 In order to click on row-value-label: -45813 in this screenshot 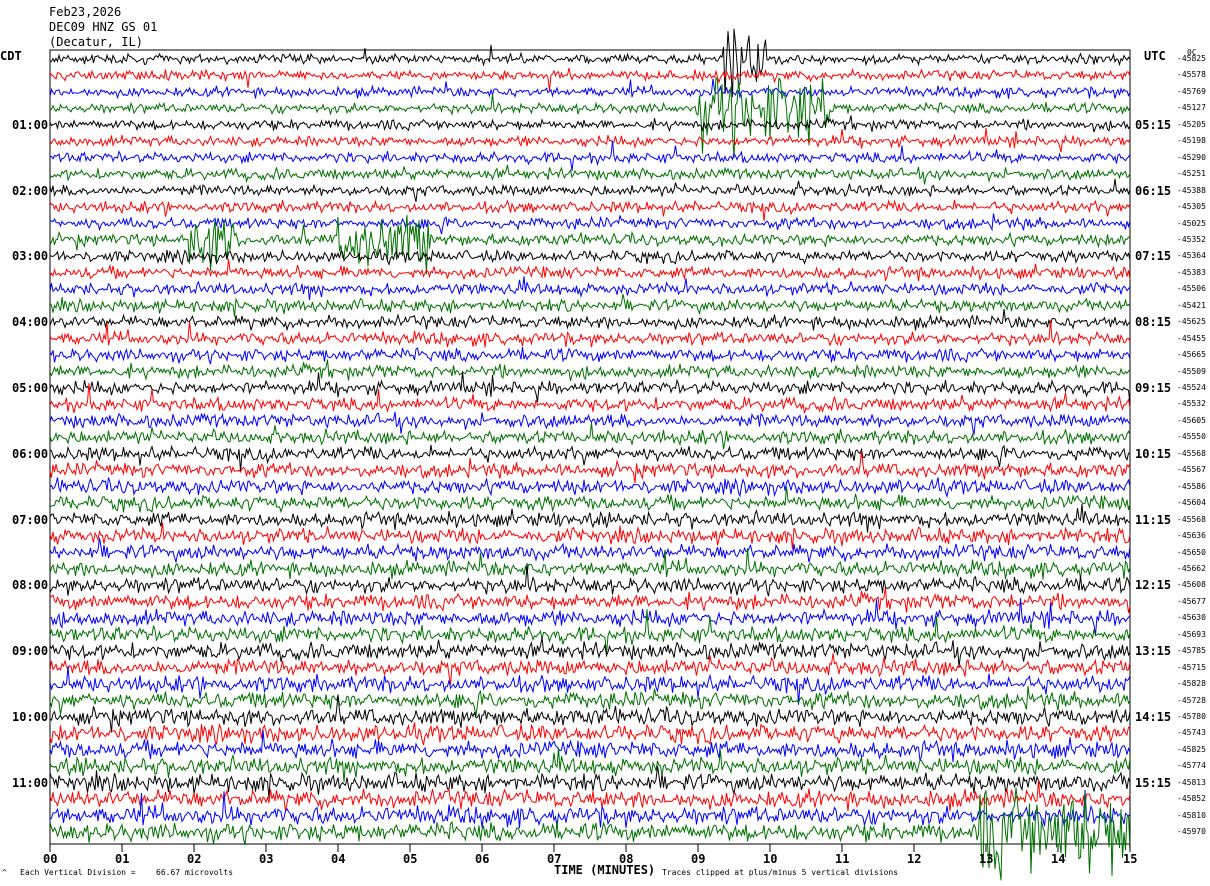, I will do `click(1191, 782)`.